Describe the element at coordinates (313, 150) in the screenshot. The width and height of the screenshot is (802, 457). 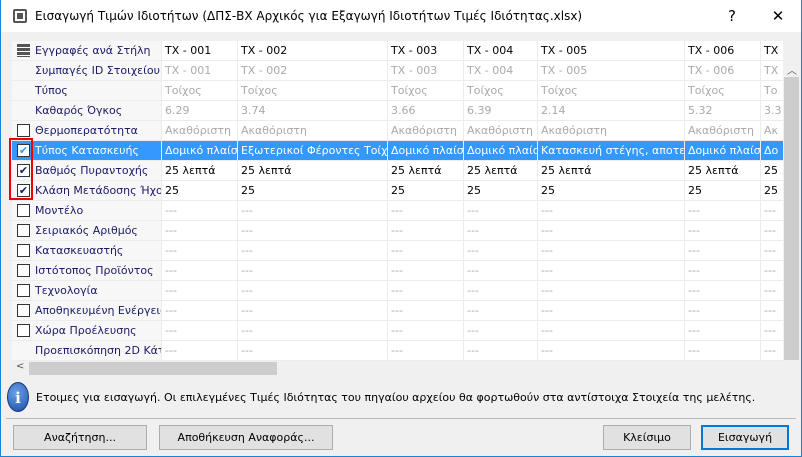
I see `table-cell: Εξωτερικοί Φέροντες Τοίχοι` at that location.